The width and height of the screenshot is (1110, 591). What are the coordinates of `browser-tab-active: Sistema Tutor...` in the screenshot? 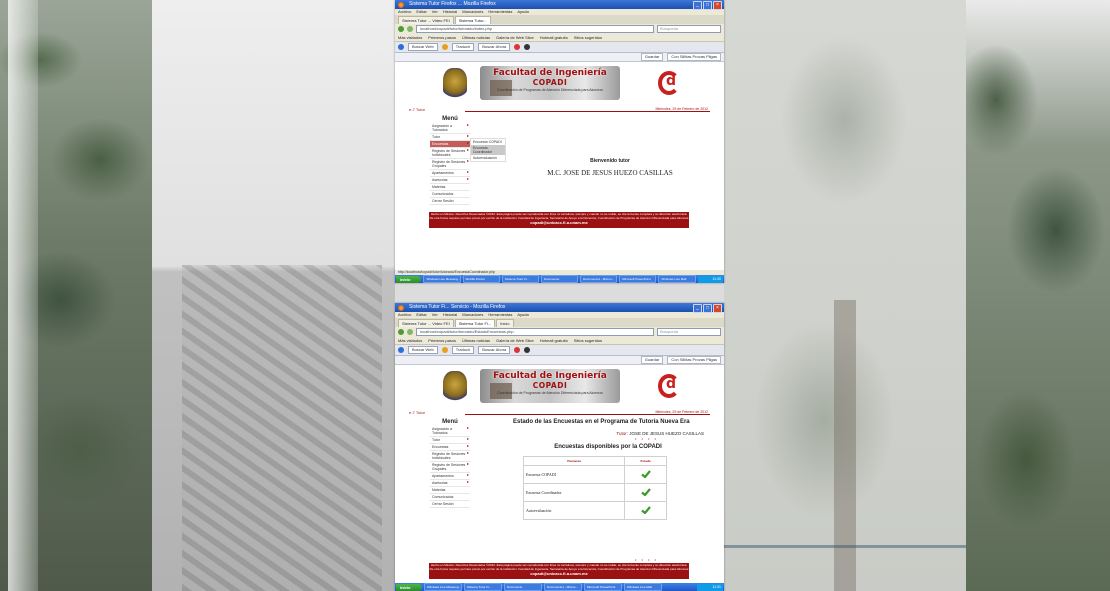 It's located at (472, 20).